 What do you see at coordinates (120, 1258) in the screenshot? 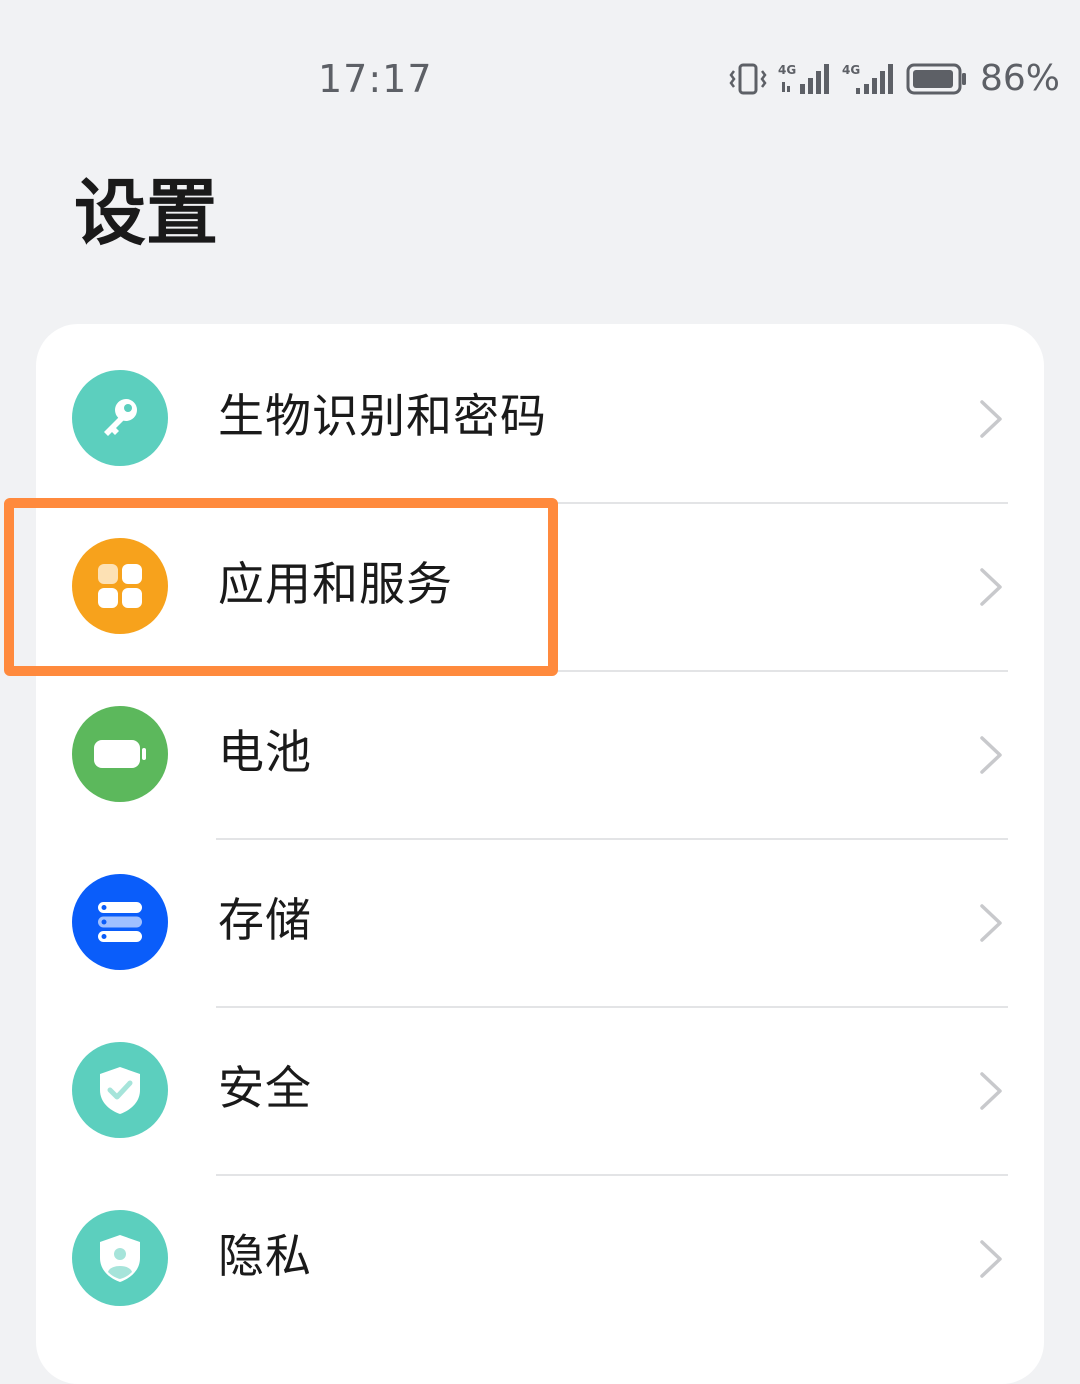
I see `privacy-shield-icon` at bounding box center [120, 1258].